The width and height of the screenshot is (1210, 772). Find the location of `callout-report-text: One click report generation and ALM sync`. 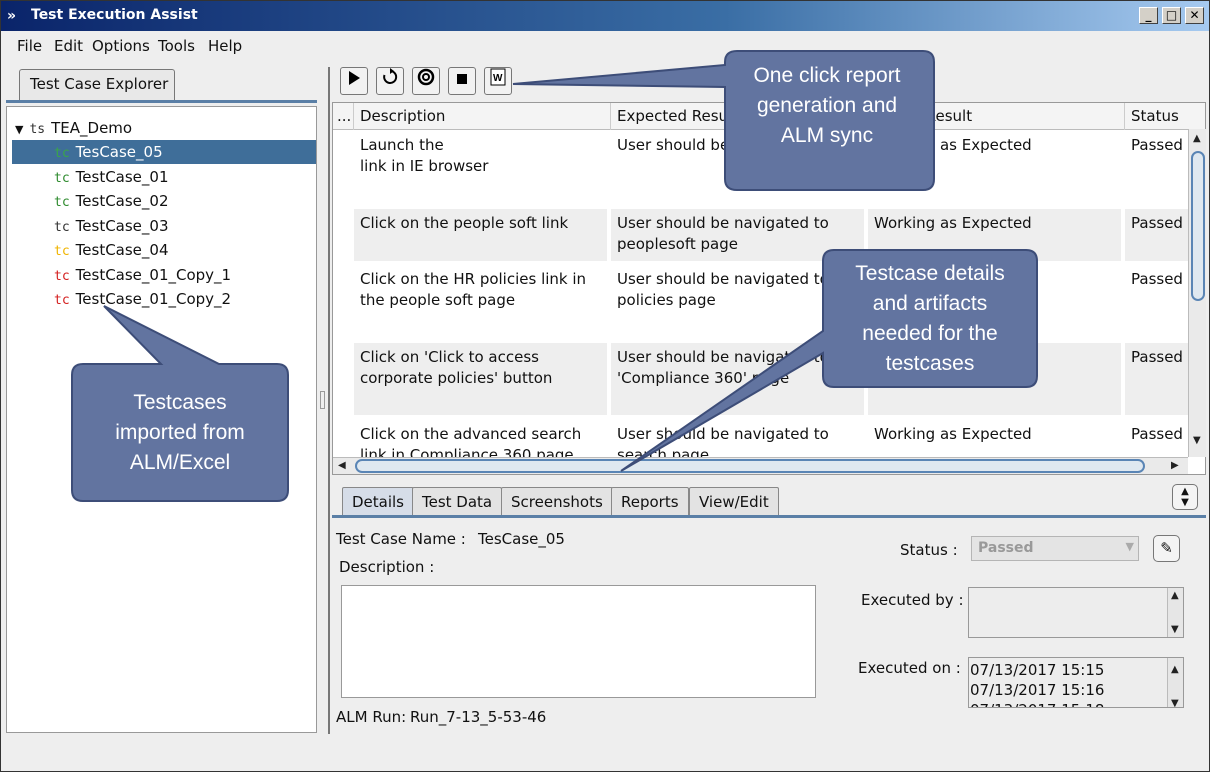

callout-report-text: One click report generation and ALM sync is located at coordinates (827, 105).